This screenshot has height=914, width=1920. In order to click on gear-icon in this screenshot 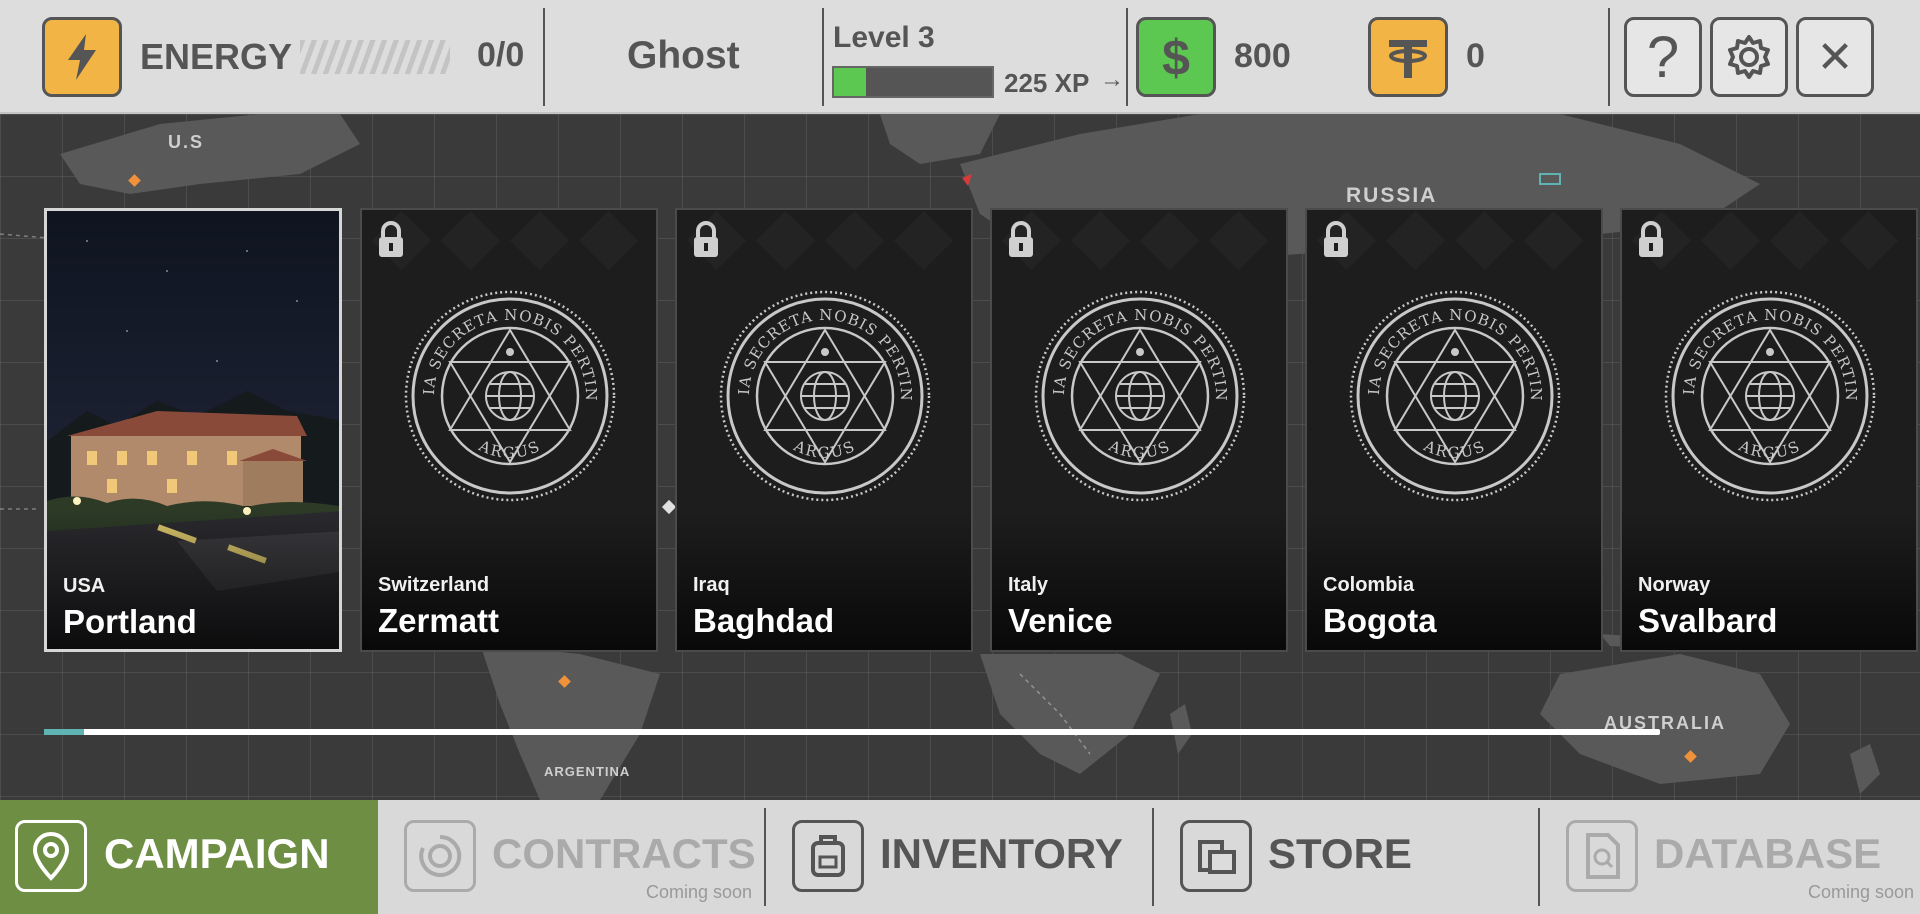, I will do `click(1749, 57)`.